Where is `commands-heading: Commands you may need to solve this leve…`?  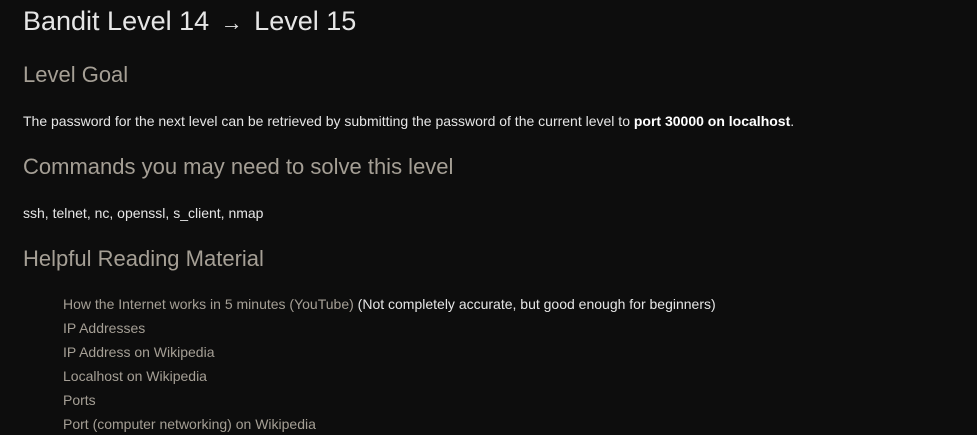 commands-heading: Commands you may need to solve this leve… is located at coordinates (238, 166).